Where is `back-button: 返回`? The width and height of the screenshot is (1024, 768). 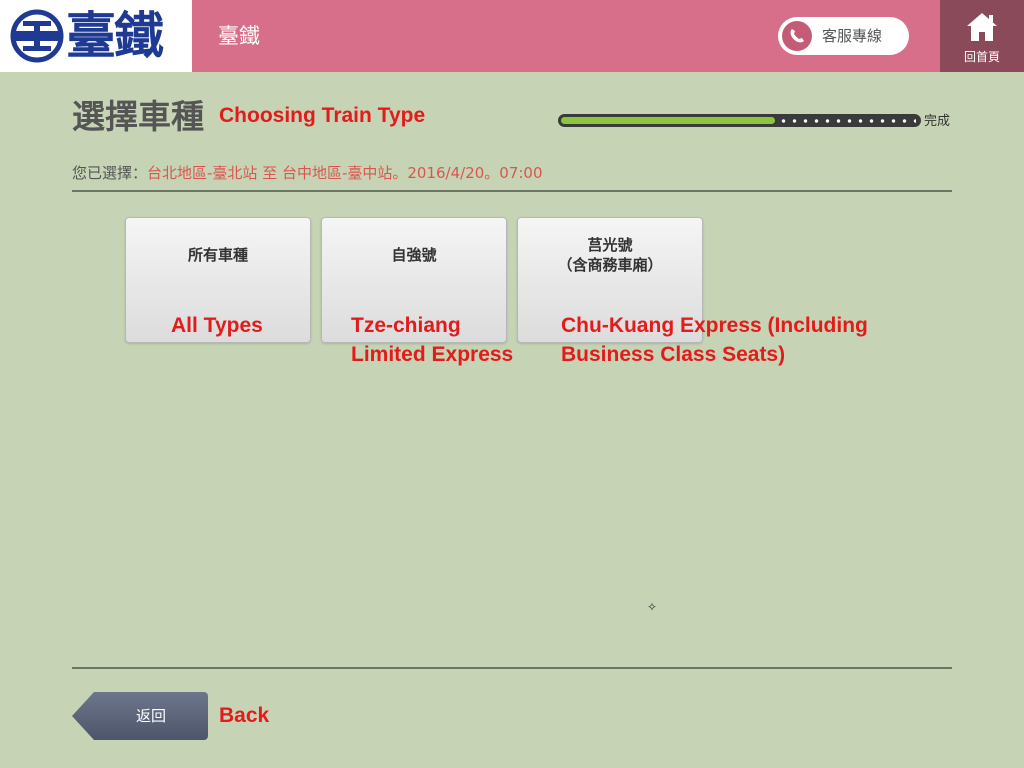
back-button: 返回 is located at coordinates (140, 716).